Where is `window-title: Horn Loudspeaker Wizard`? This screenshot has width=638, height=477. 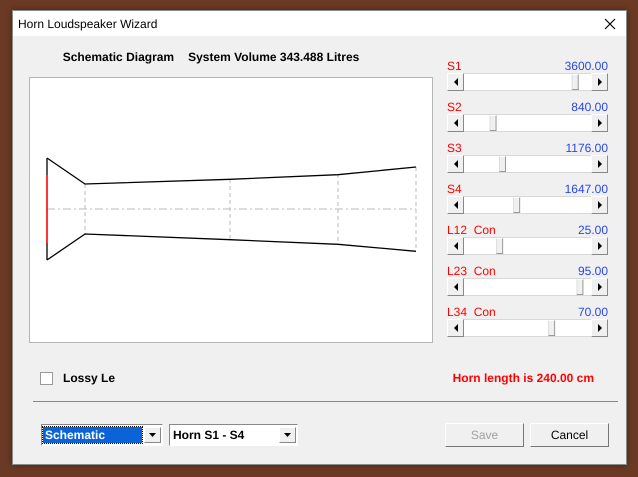
window-title: Horn Loudspeaker Wizard is located at coordinates (88, 23).